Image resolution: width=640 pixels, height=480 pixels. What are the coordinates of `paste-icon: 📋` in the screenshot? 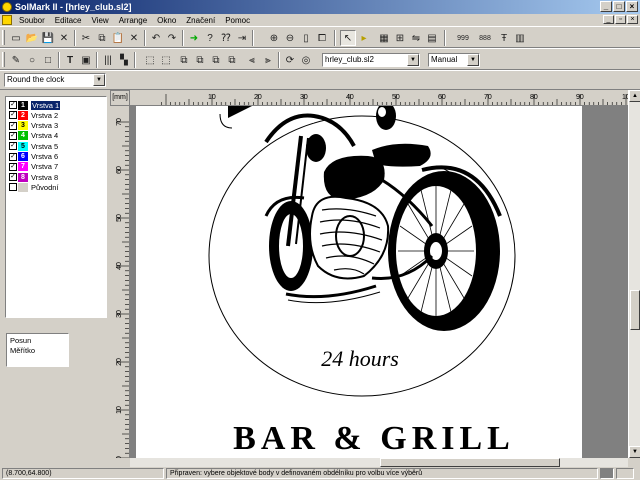 It's located at (118, 38).